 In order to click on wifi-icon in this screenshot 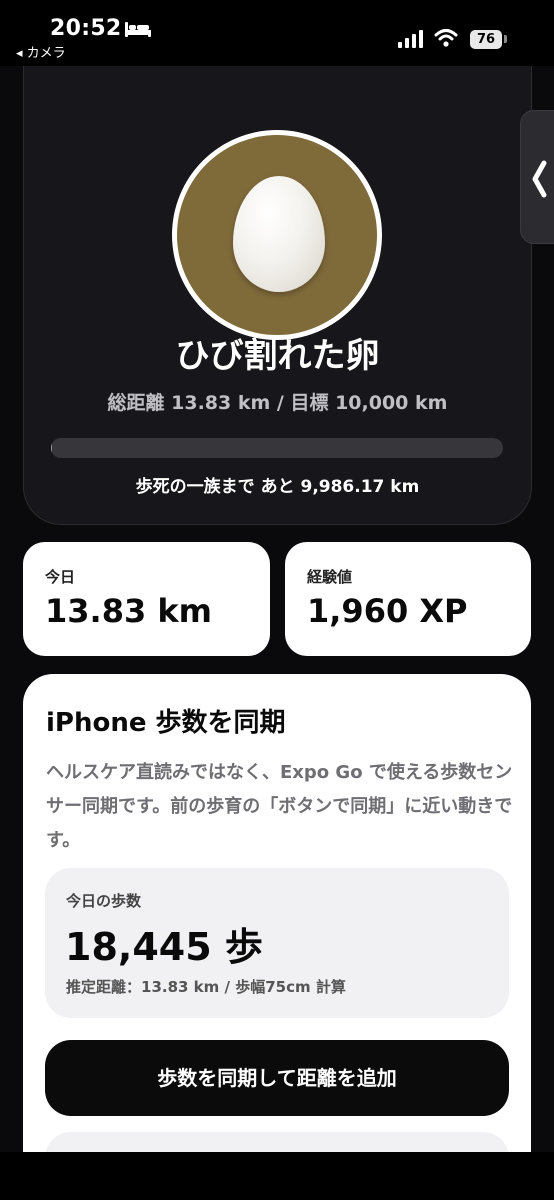, I will do `click(446, 38)`.